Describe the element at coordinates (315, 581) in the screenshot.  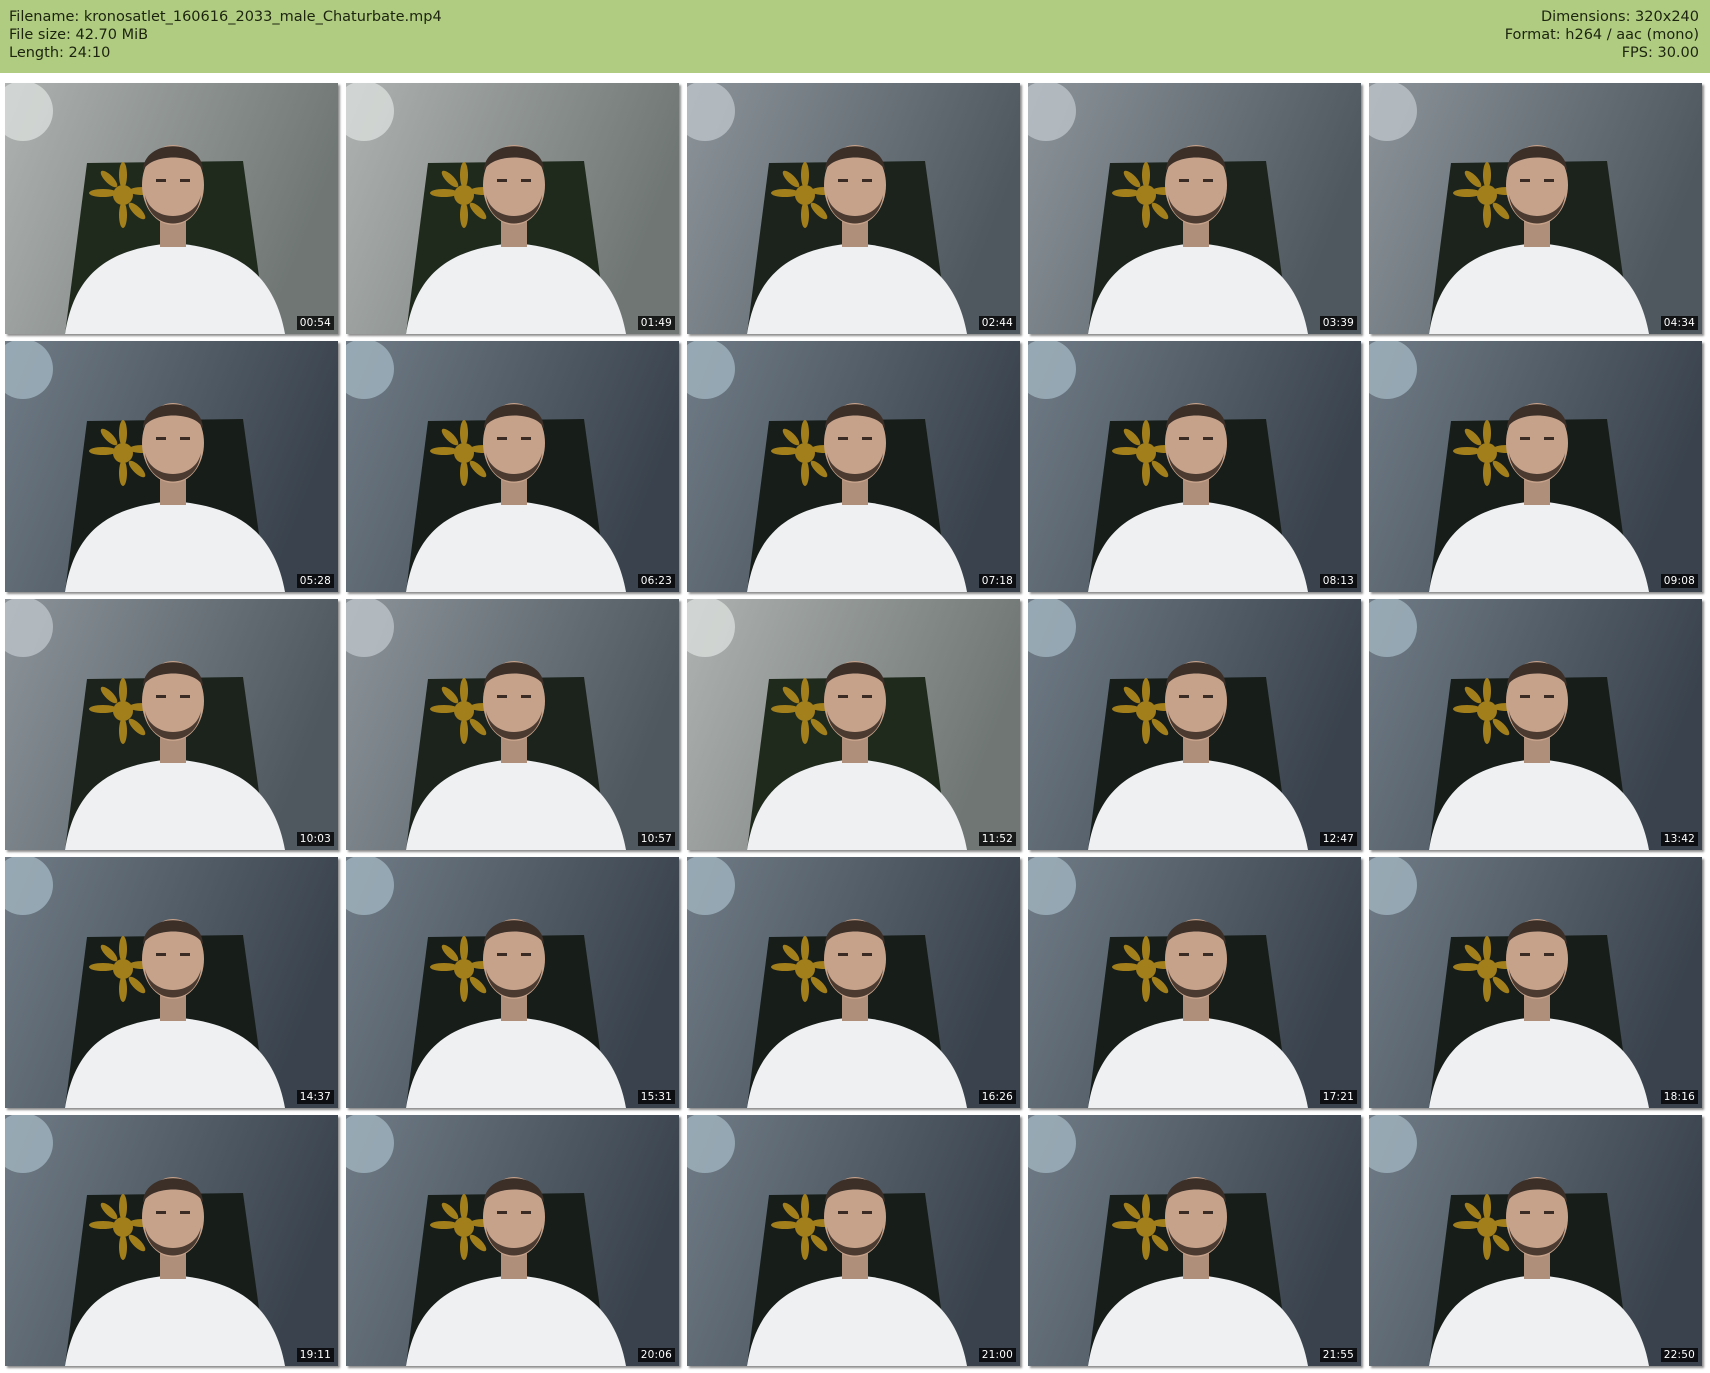
I see `timestamp-label: 05:28` at that location.